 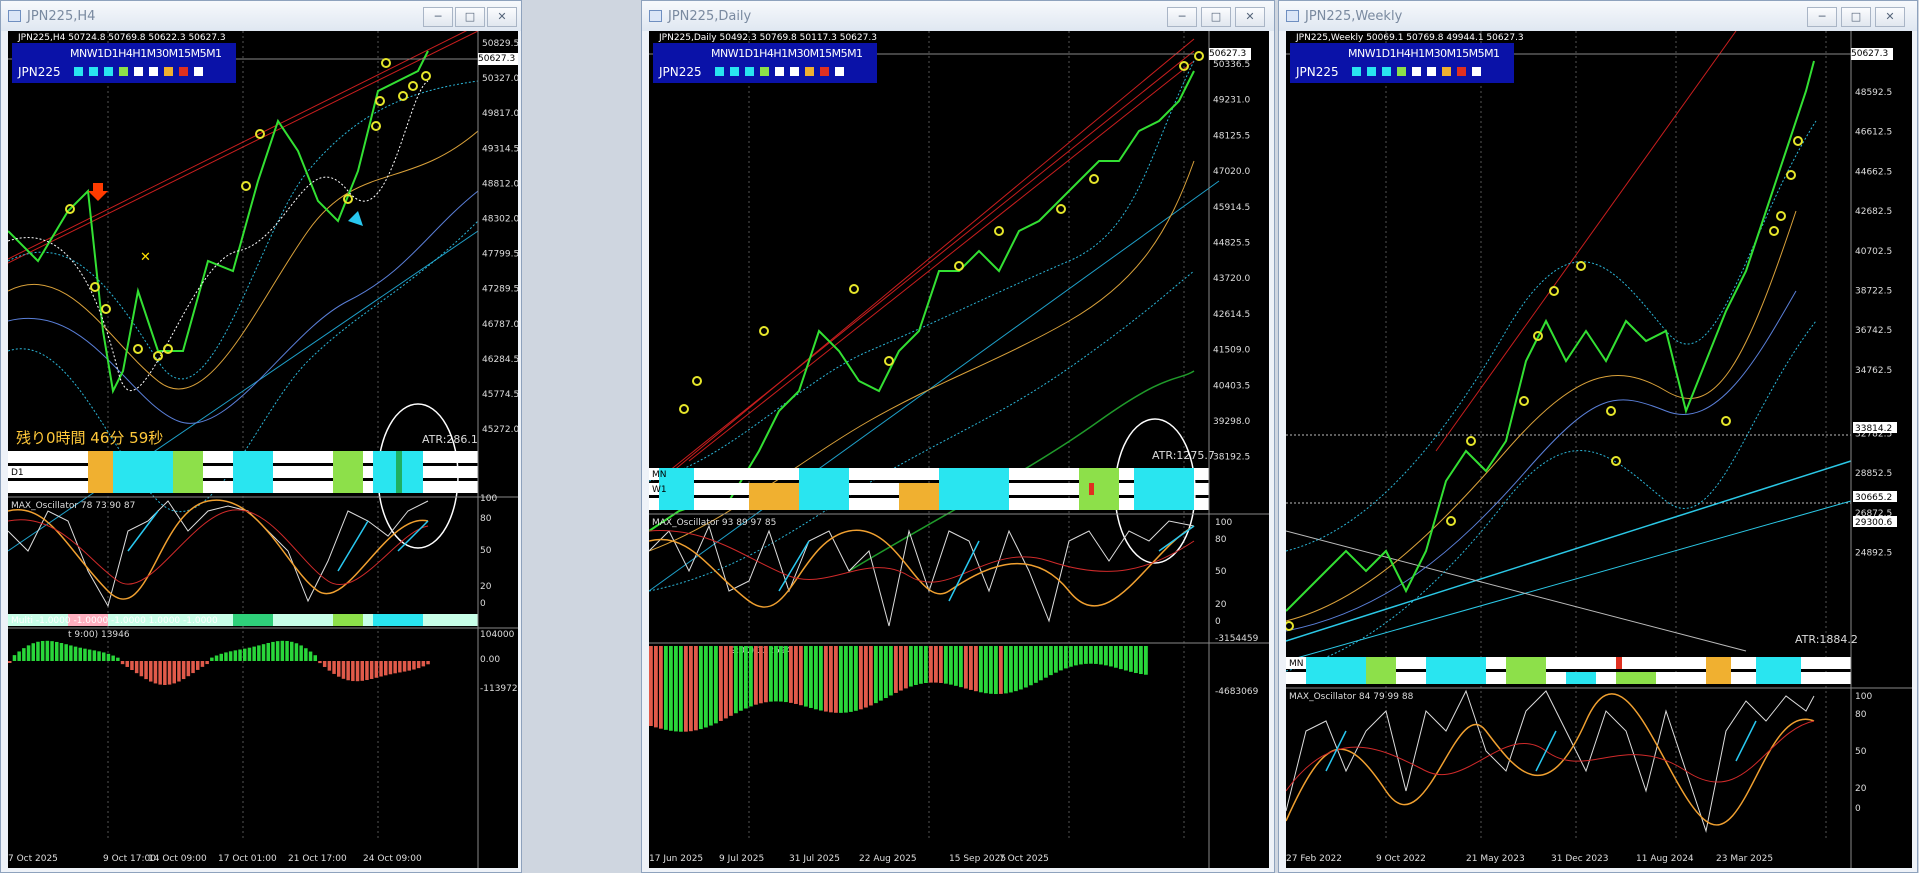 What do you see at coordinates (1495, 859) in the screenshot?
I see `date-tick-label: 21 May 2023` at bounding box center [1495, 859].